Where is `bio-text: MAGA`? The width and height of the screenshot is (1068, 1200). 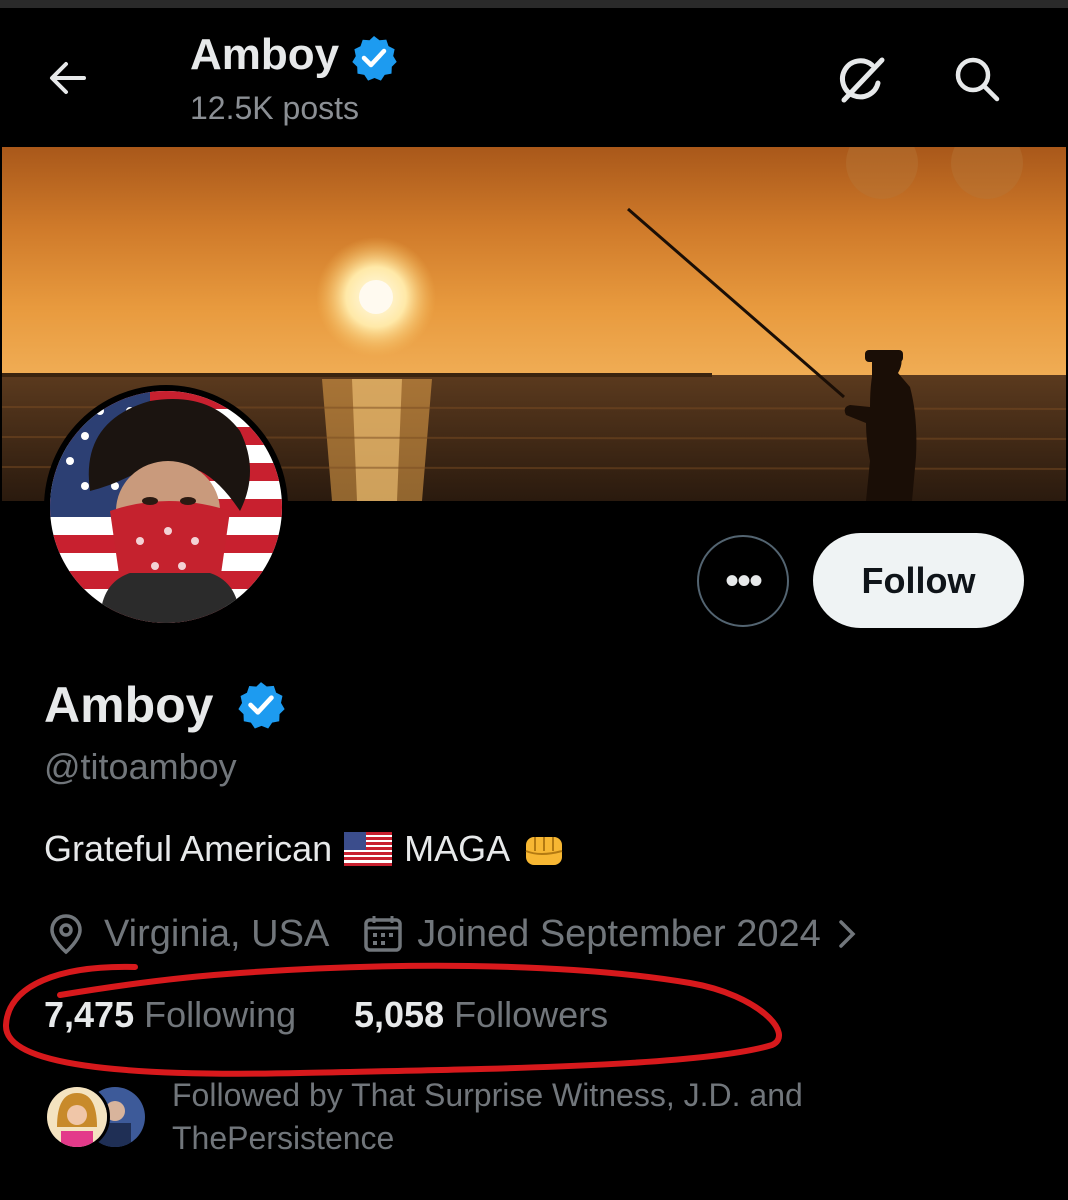
bio-text: MAGA is located at coordinates (457, 848).